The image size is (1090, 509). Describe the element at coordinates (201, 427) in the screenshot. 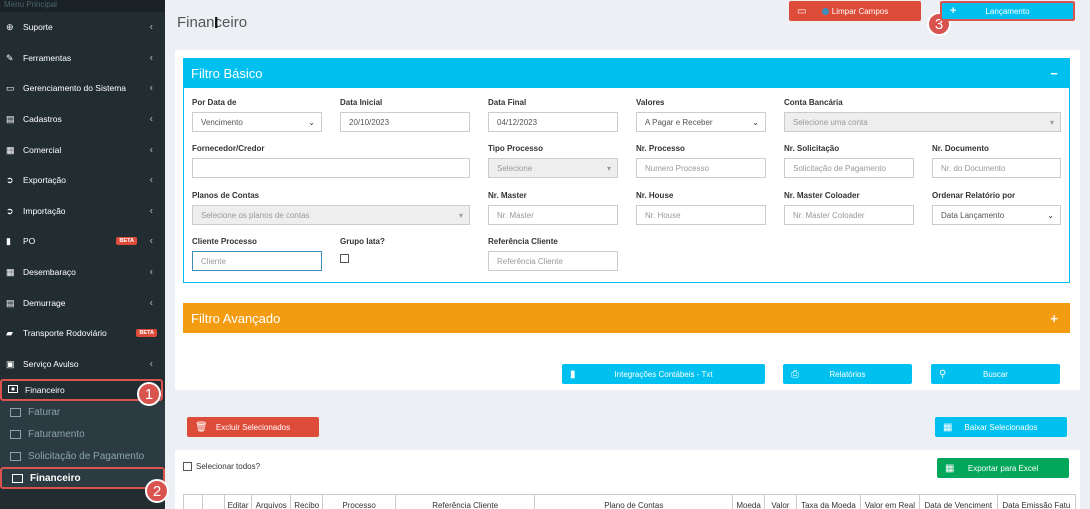

I see `trash-icon: 🗑` at that location.